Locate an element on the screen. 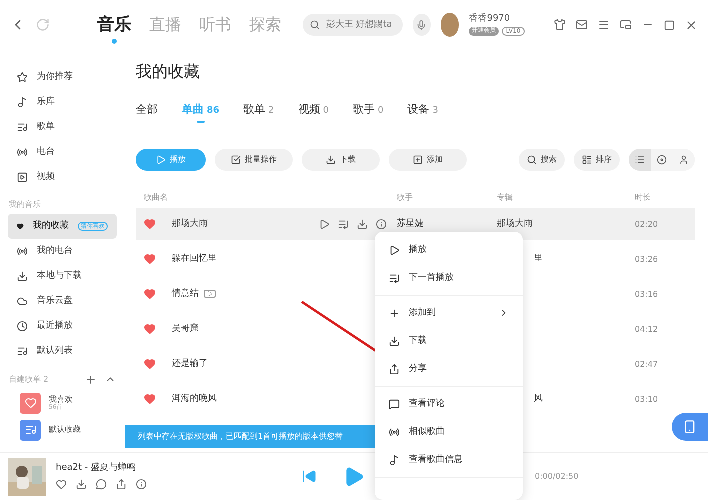  menu-icon is located at coordinates (604, 25).